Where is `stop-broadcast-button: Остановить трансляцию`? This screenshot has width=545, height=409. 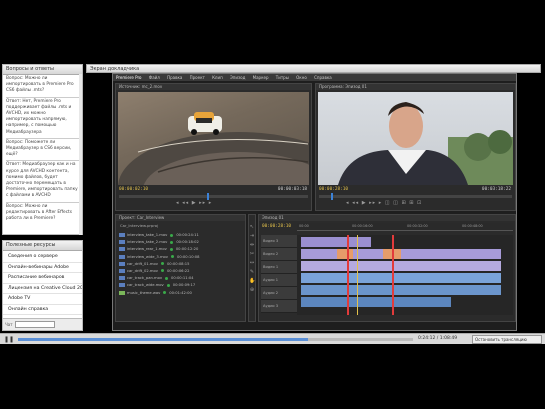 stop-broadcast-button: Остановить трансляцию is located at coordinates (507, 339).